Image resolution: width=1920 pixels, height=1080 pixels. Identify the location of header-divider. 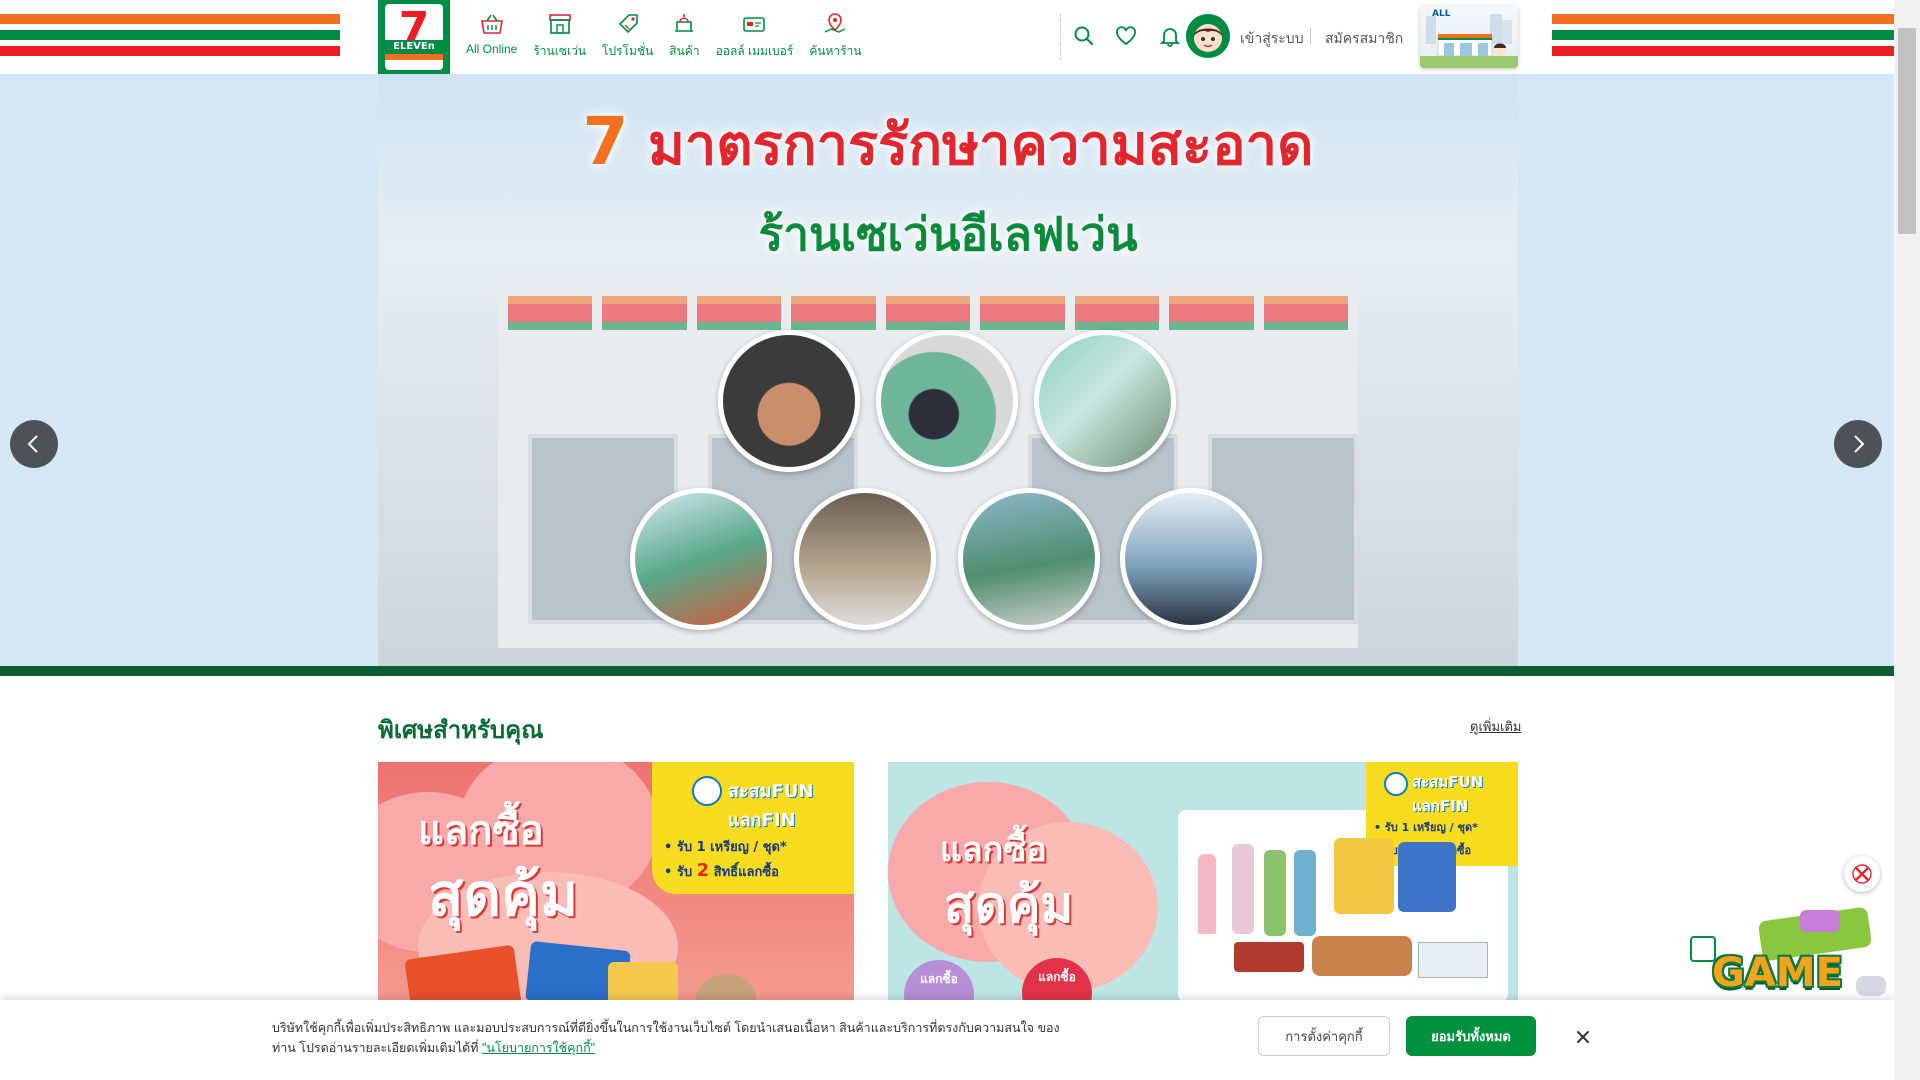
(1060, 37).